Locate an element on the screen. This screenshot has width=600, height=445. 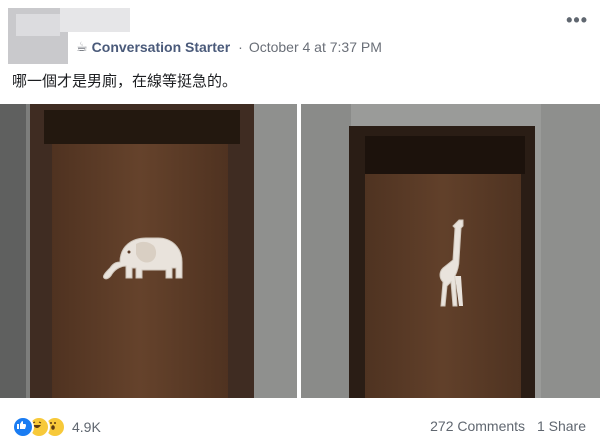
post-stats: 4.9K 272 Comments 1 Share is located at coordinates (300, 426).